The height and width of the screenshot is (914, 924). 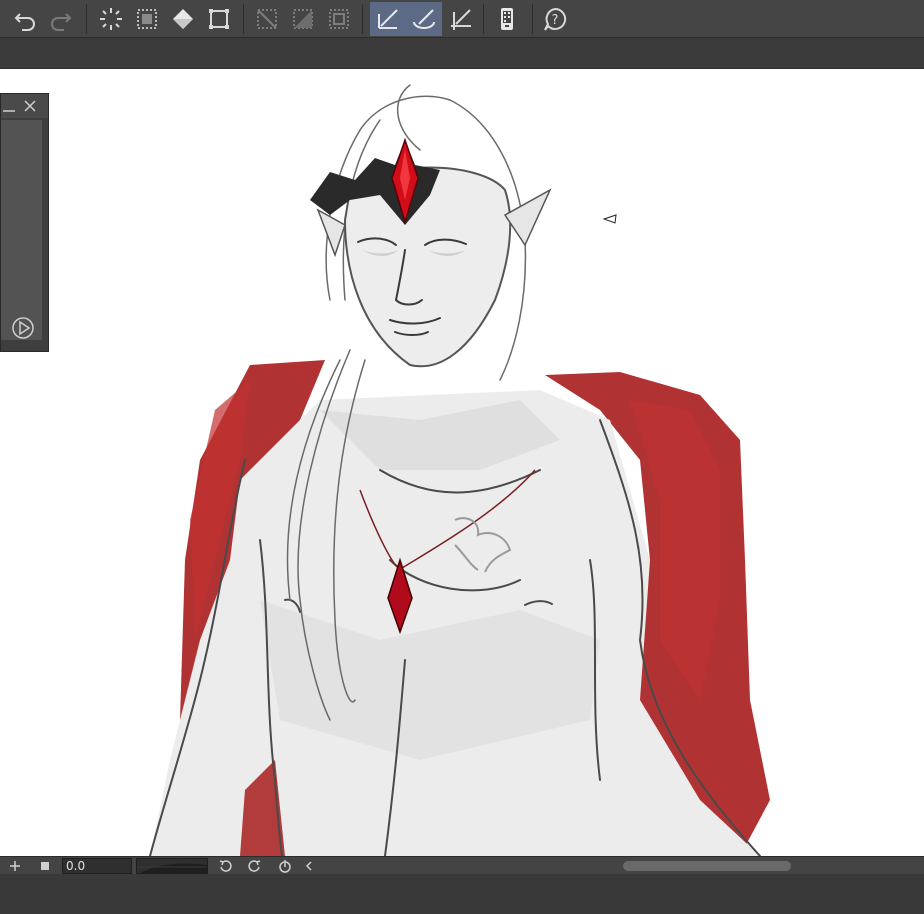 I want to click on selection-border-button, so click(x=339, y=19).